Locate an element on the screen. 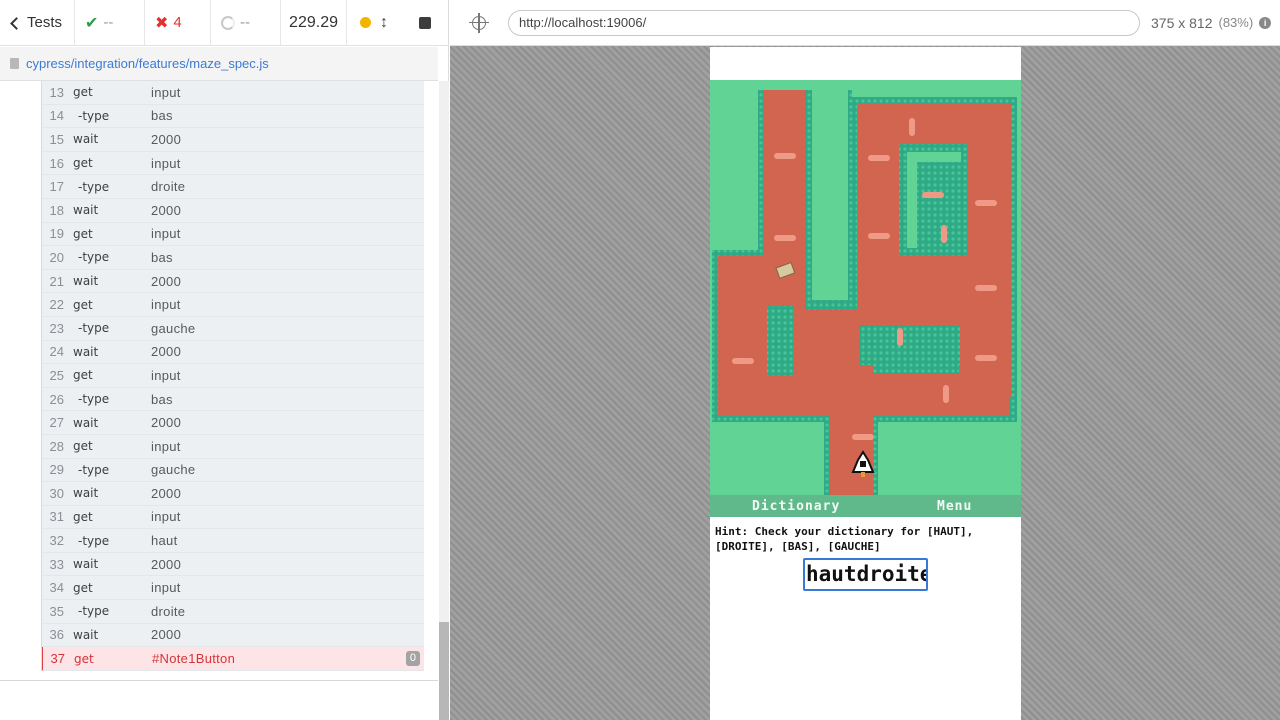 The height and width of the screenshot is (720, 1280). command-number: 17 is located at coordinates (56, 187).